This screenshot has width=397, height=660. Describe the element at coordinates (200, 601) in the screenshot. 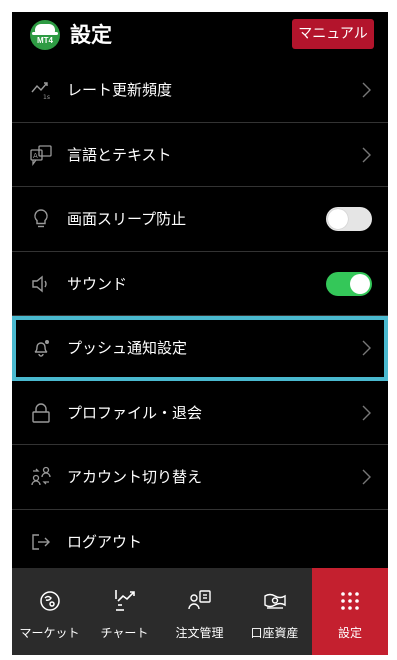

I see `order-icon` at that location.